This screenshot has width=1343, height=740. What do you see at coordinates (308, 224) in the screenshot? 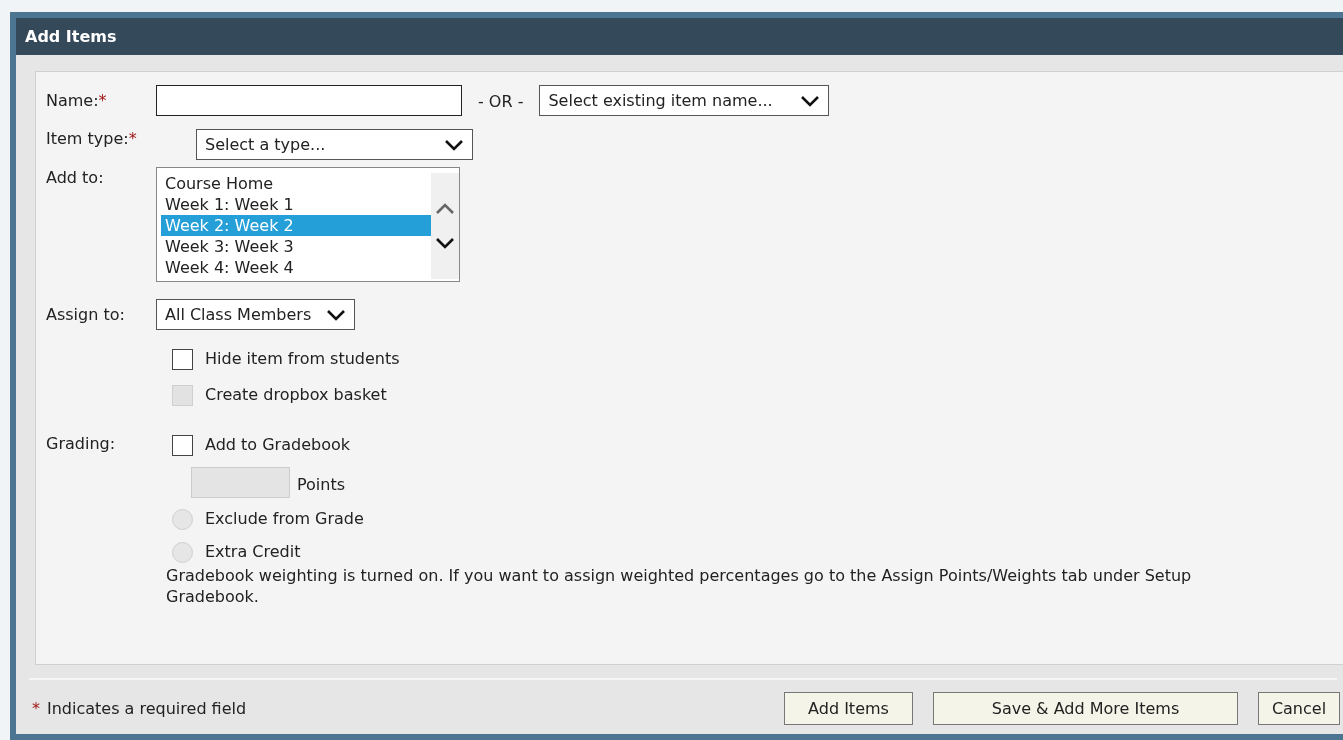
I see `add-to-listbox: Course Home Week 1: Week 1 Week 2: Week 2 Week 3: Week 3 Week 4: Week 4` at bounding box center [308, 224].